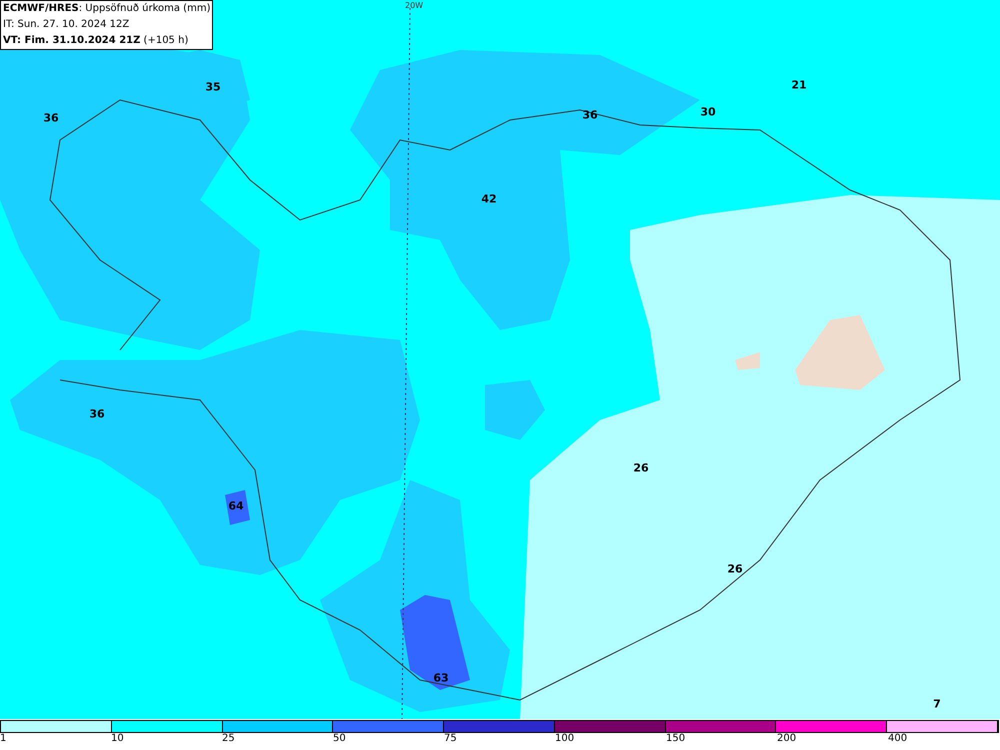  What do you see at coordinates (441, 678) in the screenshot?
I see `contour-value: 63` at bounding box center [441, 678].